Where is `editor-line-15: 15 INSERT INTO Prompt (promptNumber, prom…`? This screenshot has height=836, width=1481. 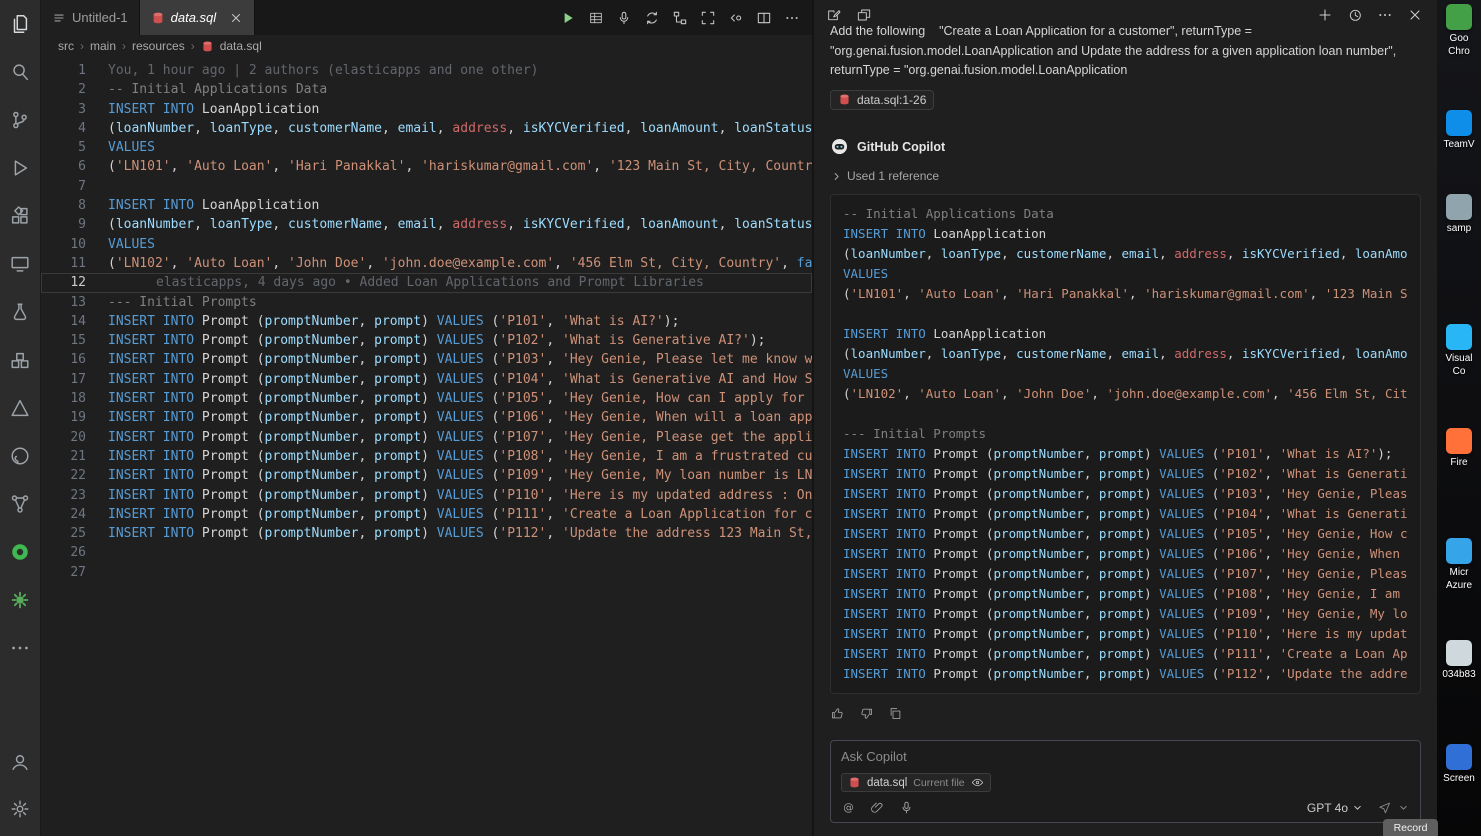 editor-line-15: 15 INSERT INTO Prompt (promptNumber, prom… is located at coordinates (426, 340).